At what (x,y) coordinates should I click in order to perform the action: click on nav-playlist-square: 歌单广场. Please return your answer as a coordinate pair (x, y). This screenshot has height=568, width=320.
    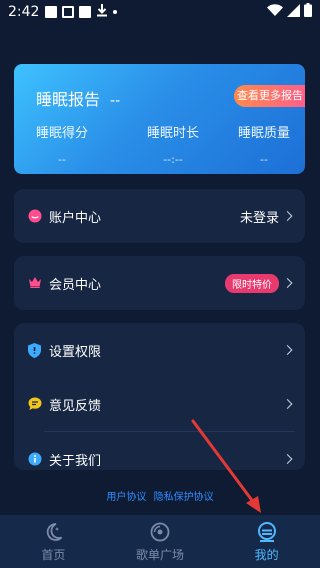
    Looking at the image, I should click on (160, 541).